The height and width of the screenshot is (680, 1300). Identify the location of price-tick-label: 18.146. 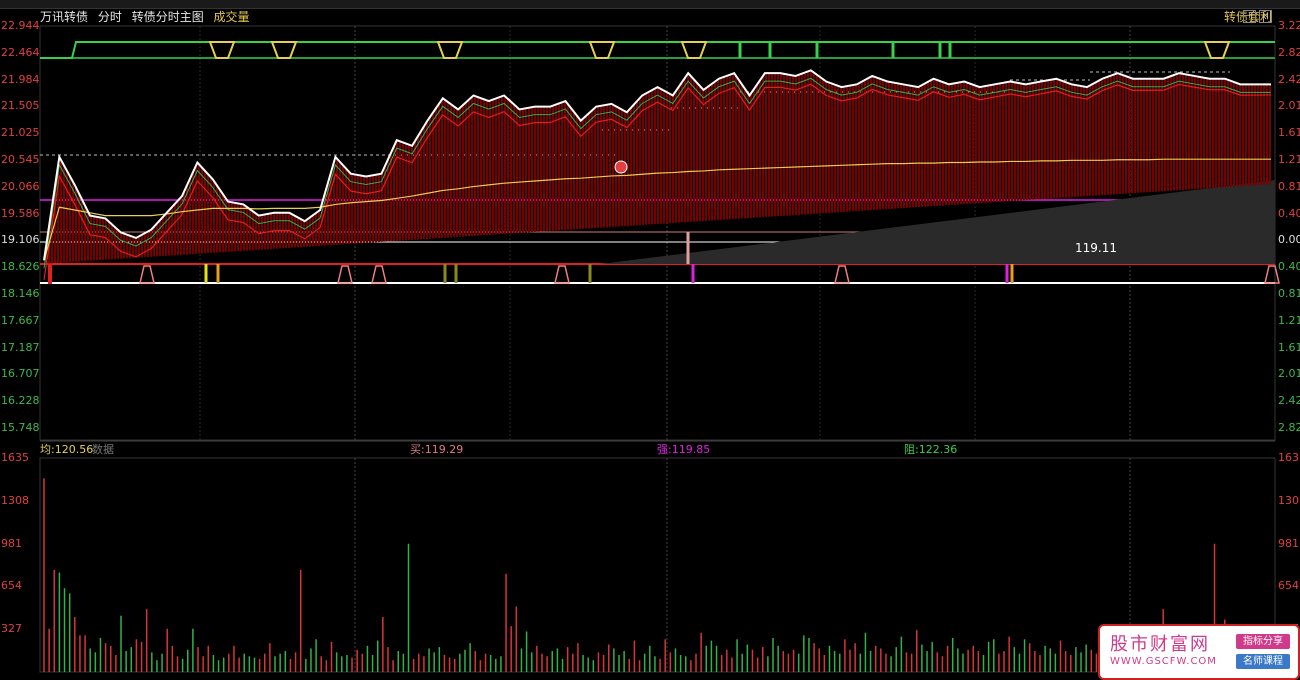
(20, 293).